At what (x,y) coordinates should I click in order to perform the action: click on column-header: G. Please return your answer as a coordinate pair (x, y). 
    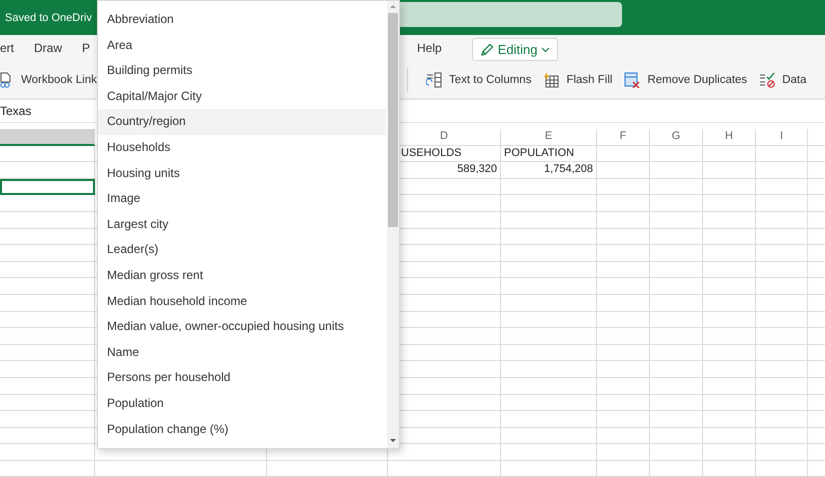
    Looking at the image, I should click on (676, 137).